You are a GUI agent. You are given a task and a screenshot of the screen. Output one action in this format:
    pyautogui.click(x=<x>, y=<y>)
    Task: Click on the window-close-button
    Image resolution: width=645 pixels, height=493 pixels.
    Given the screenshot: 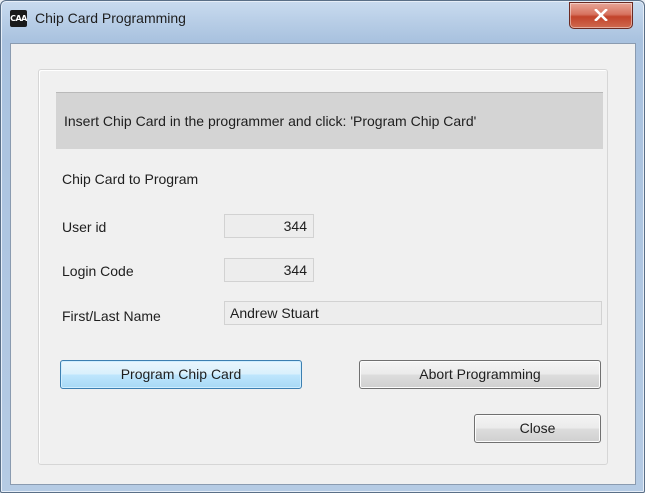 What is the action you would take?
    pyautogui.click(x=601, y=15)
    